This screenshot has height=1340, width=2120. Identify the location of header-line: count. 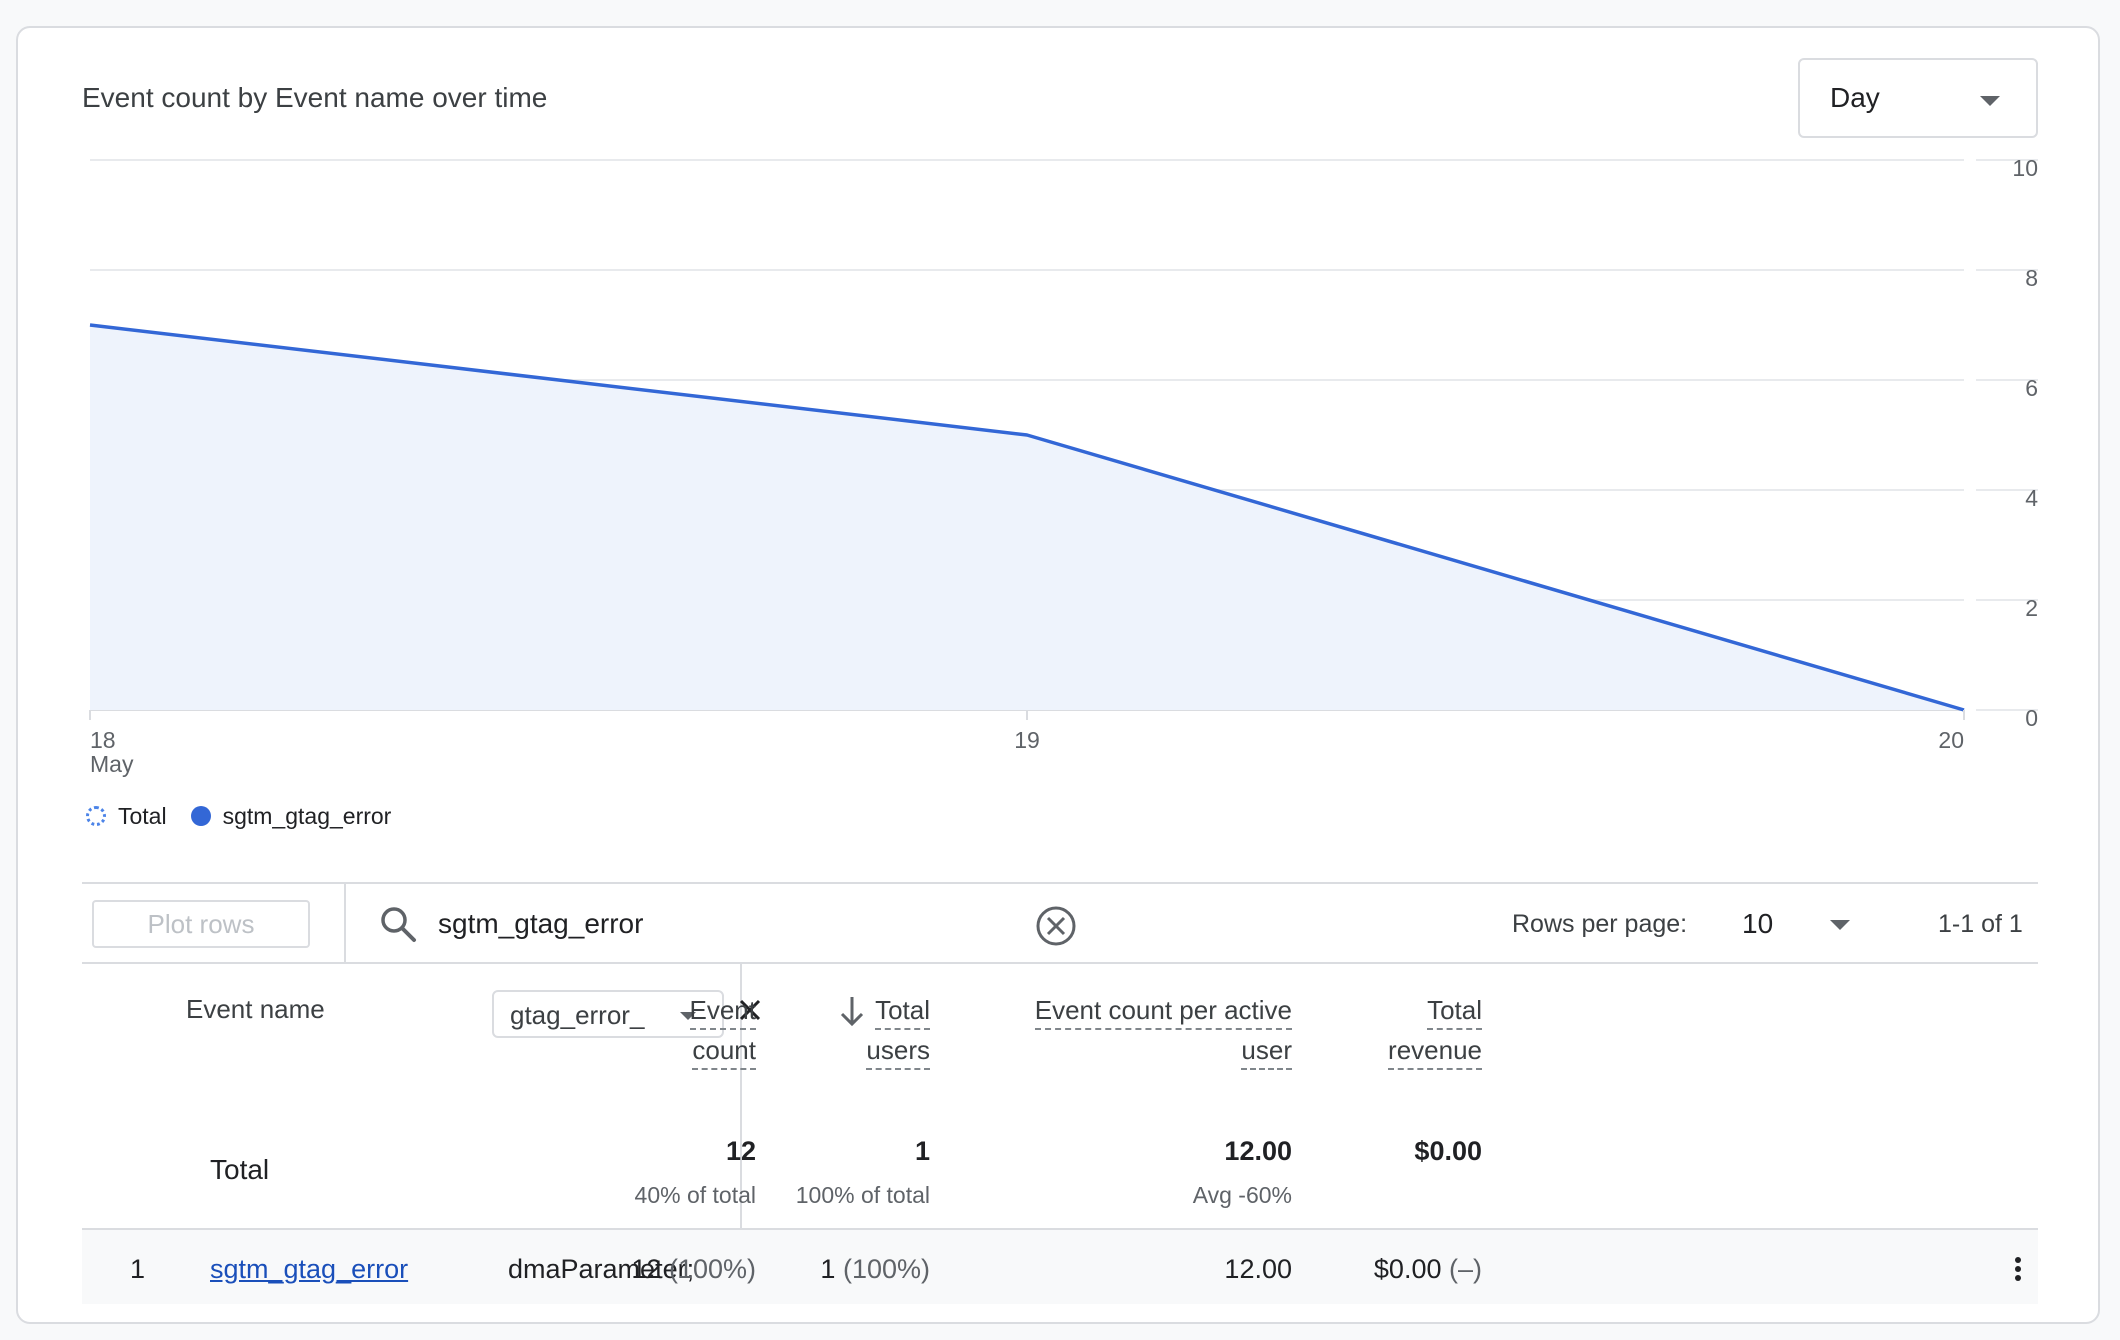
(724, 1051).